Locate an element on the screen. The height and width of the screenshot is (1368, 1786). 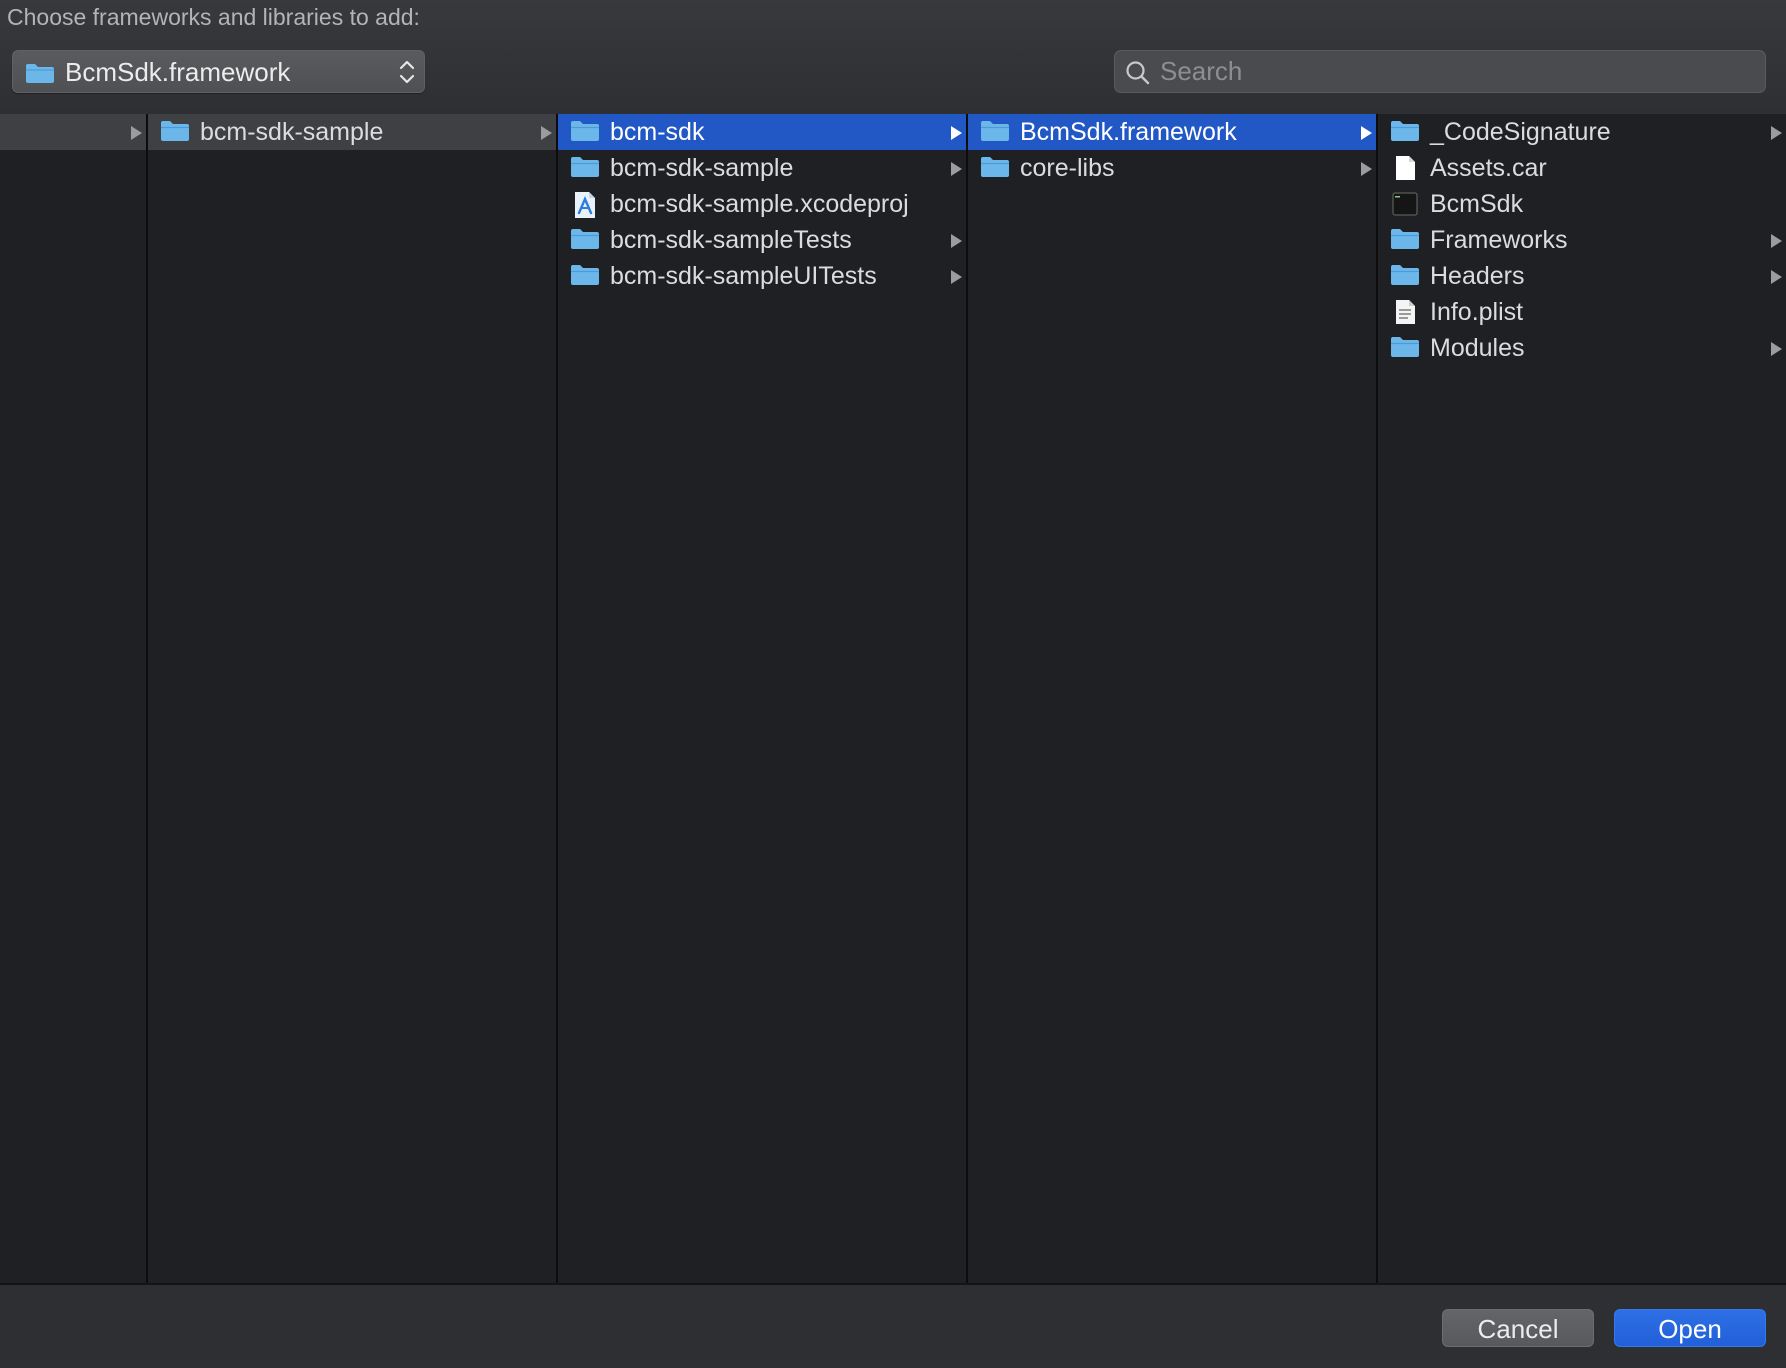
browser-row-label: bcm-sdk-sampleUITests is located at coordinates (743, 276).